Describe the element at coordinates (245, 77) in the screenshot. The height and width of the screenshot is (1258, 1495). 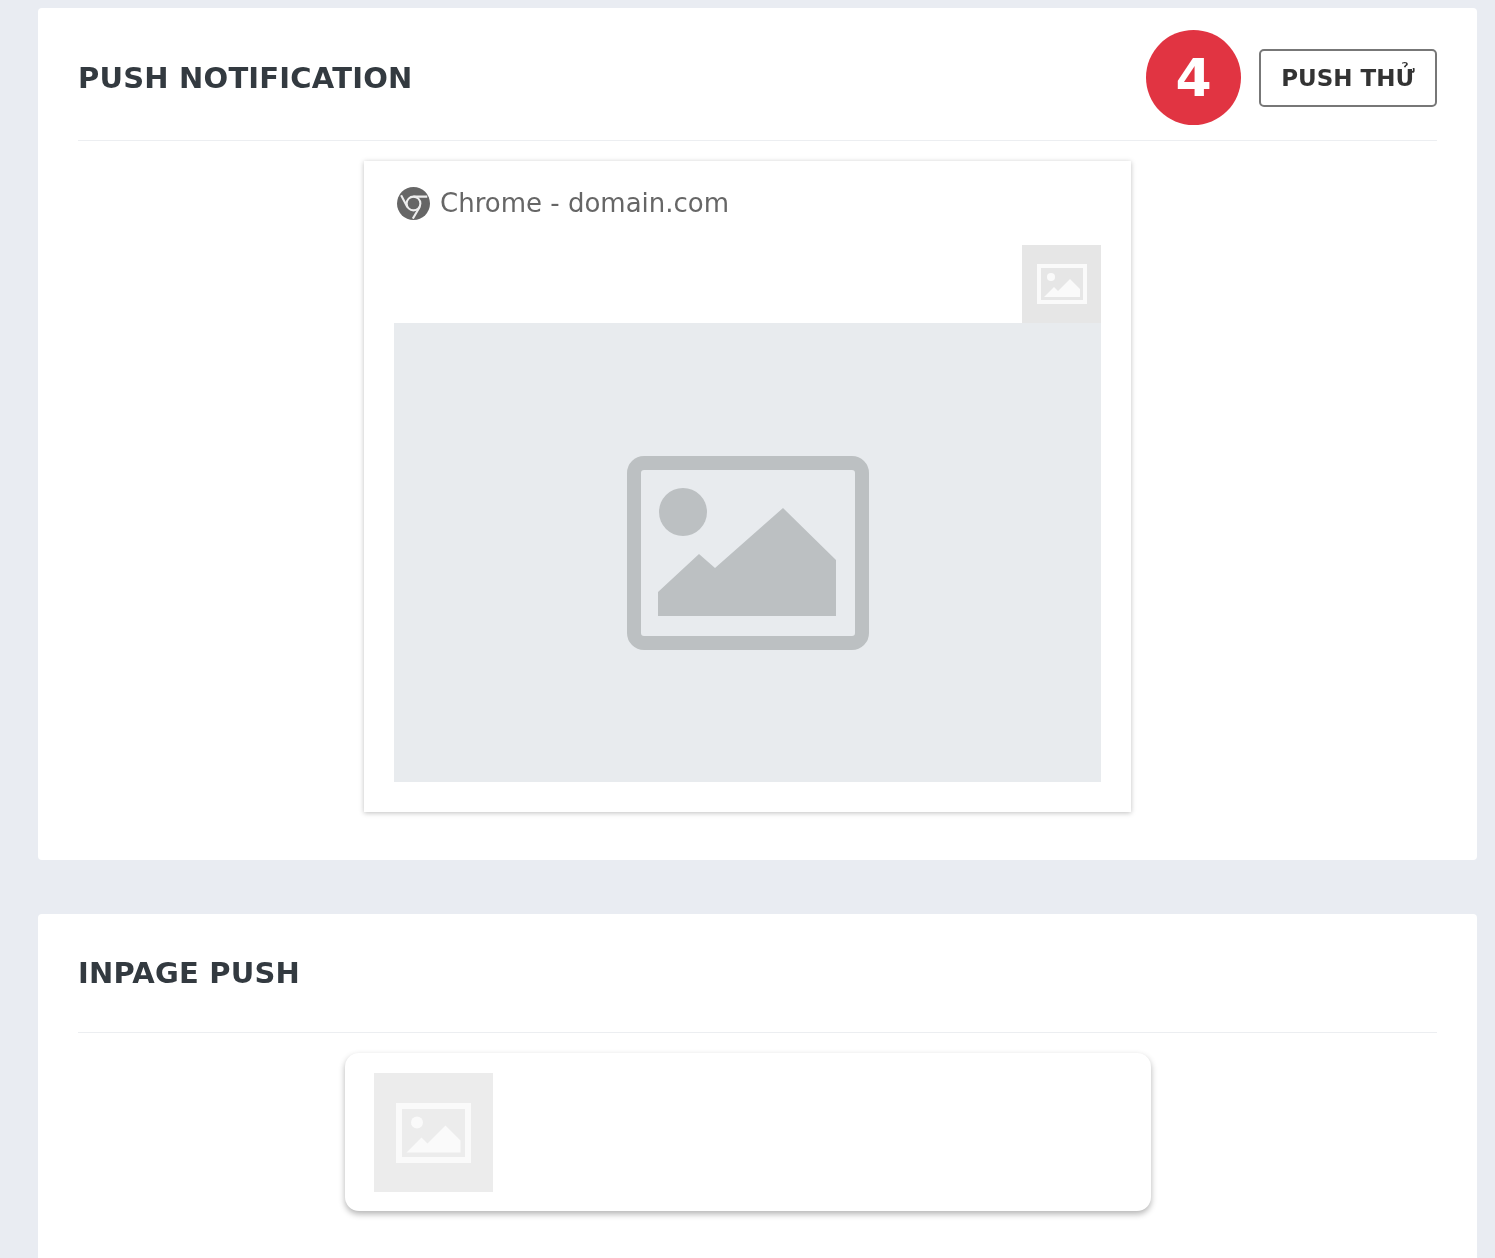
I see `section-title: PUSH NOTIFICATION` at that location.